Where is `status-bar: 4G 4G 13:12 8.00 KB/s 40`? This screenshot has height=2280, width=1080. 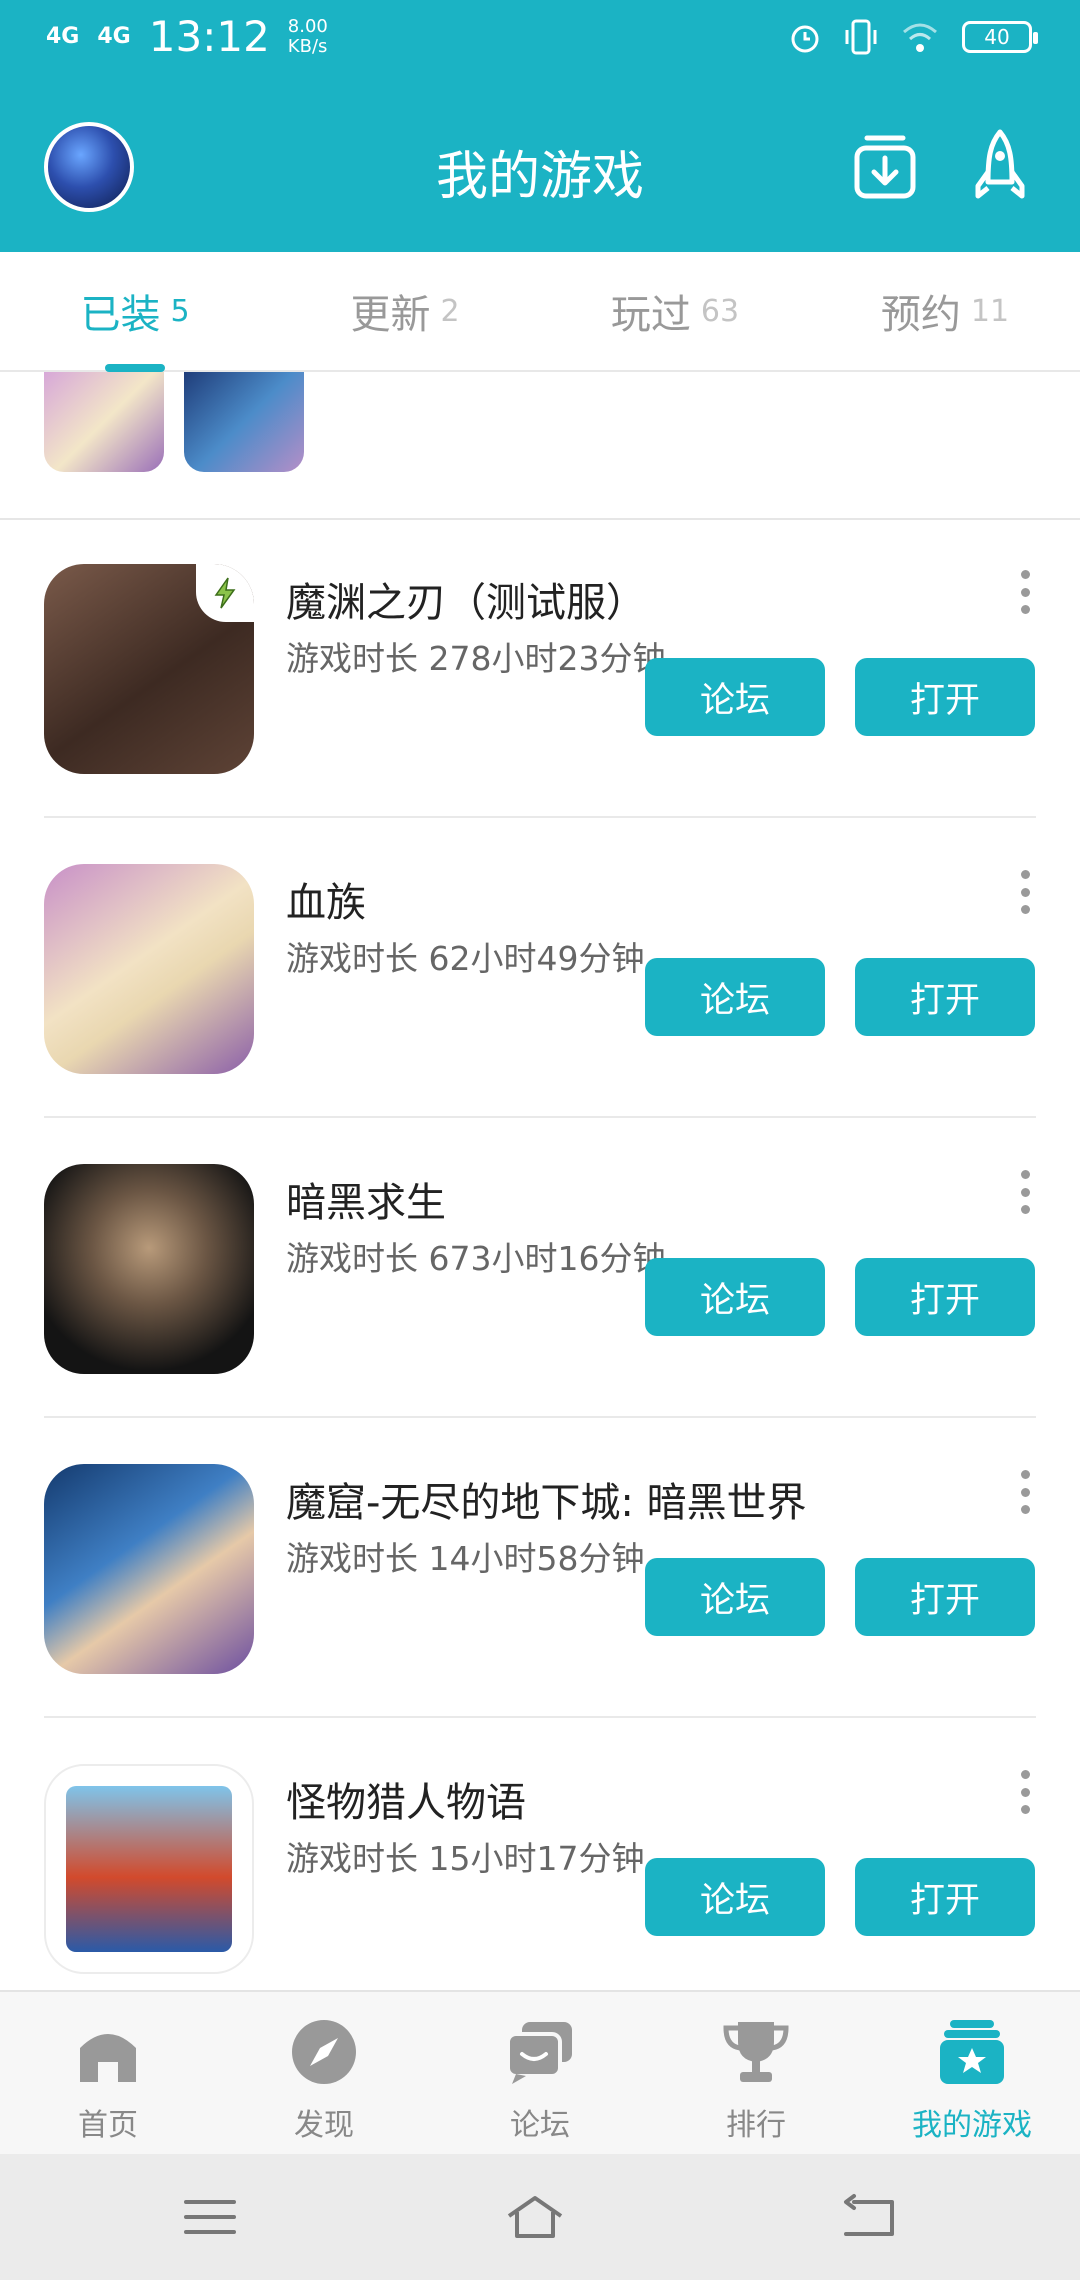 status-bar: 4G 4G 13:12 8.00 KB/s 40 is located at coordinates (540, 42).